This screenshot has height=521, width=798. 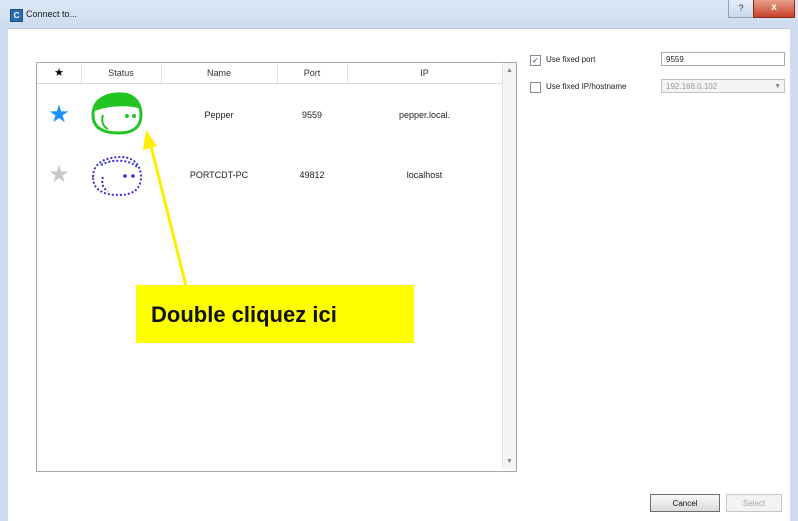 What do you see at coordinates (685, 503) in the screenshot?
I see `cancel-button: Cancel` at bounding box center [685, 503].